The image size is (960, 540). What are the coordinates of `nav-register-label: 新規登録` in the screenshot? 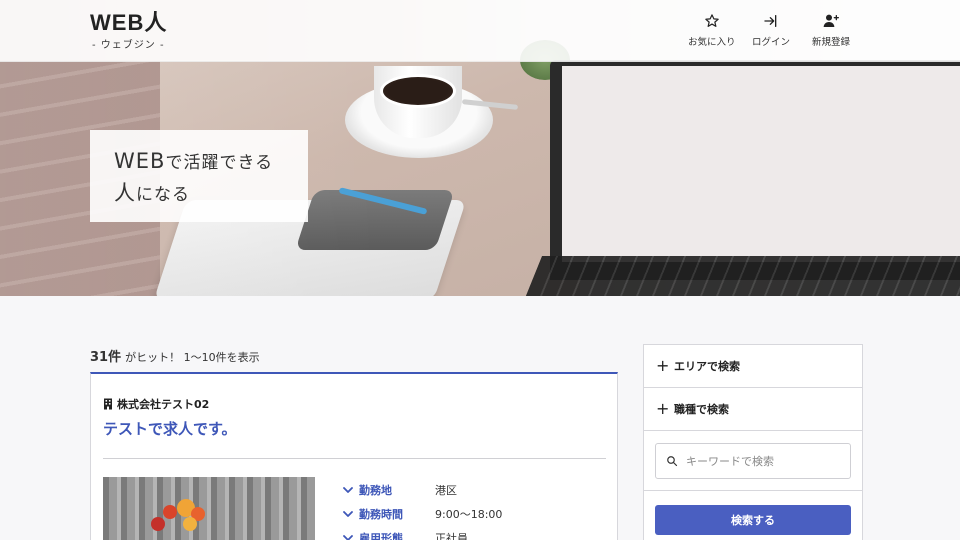 It's located at (831, 42).